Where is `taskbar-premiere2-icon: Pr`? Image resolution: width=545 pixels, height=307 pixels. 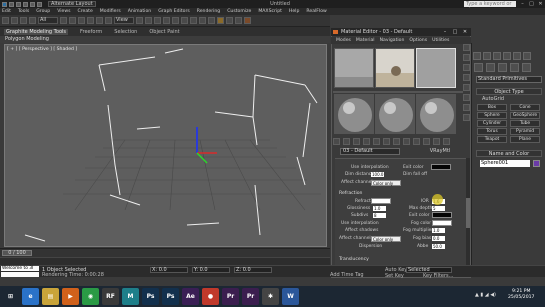
taskbar-premiere2-icon: Pr is located at coordinates (250, 296).